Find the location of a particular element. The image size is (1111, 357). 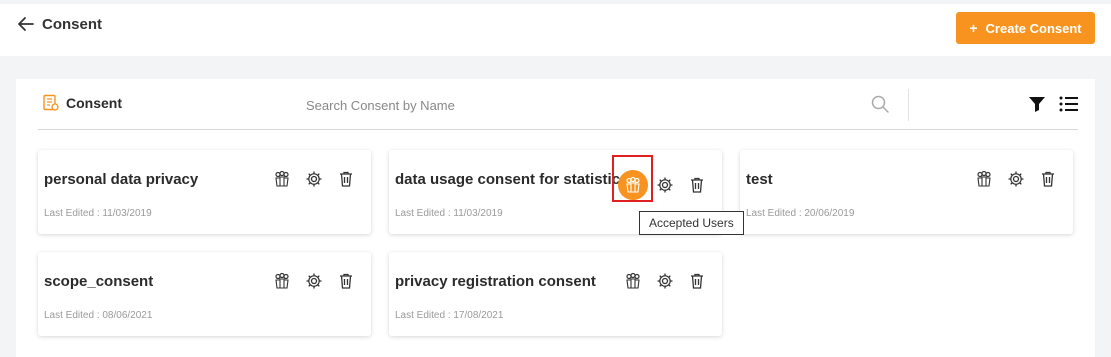

consent-card: scope_consent Last Edited : 08/06/2021 is located at coordinates (204, 294).